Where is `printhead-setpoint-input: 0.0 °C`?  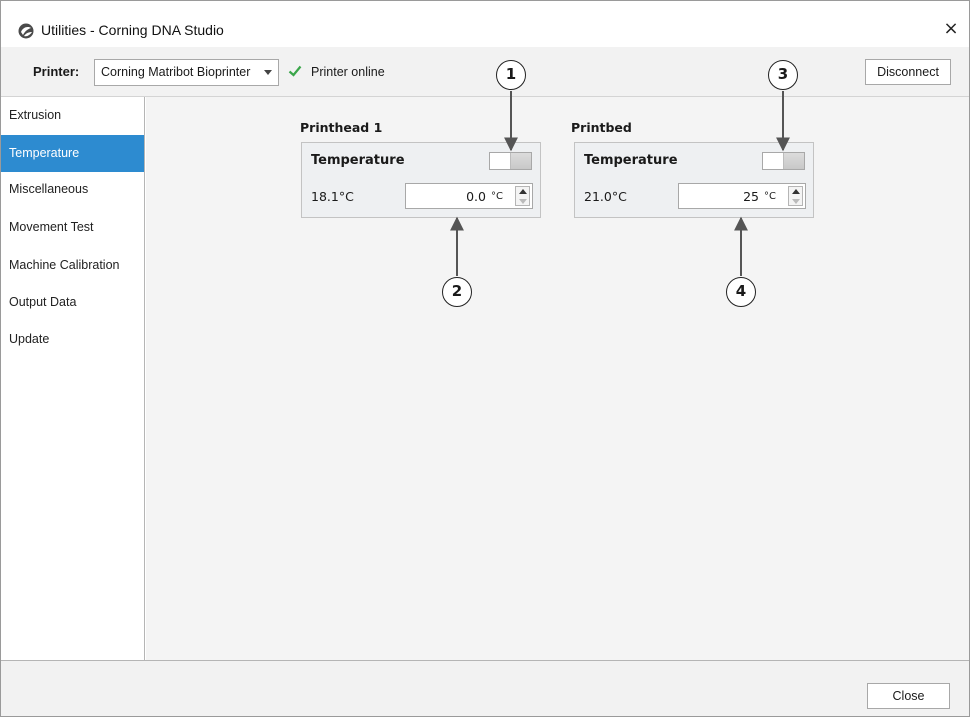 printhead-setpoint-input: 0.0 °C is located at coordinates (469, 196).